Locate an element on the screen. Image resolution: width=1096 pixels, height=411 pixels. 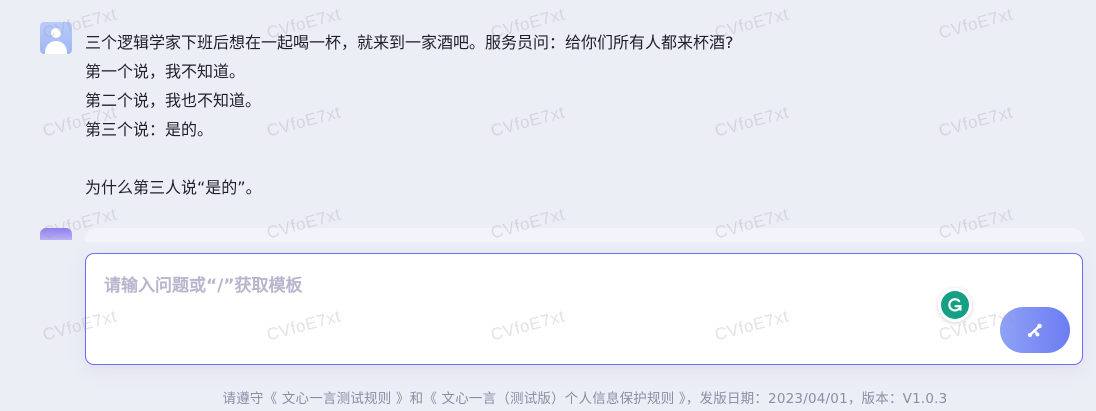
message-line: 第二个说，我也不知道。 is located at coordinates (173, 100).